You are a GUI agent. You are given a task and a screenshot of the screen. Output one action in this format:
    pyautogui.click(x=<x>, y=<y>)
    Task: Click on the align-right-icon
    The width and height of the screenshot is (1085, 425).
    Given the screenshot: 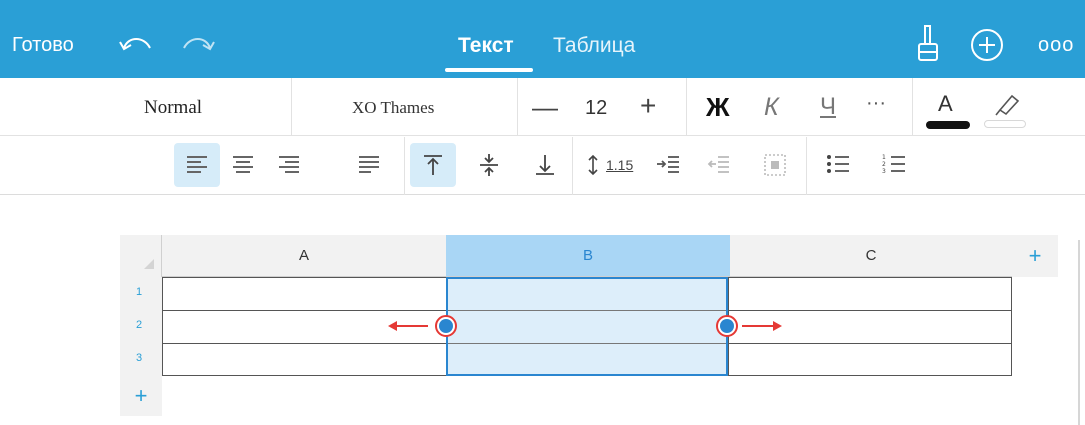 What is the action you would take?
    pyautogui.click(x=289, y=164)
    